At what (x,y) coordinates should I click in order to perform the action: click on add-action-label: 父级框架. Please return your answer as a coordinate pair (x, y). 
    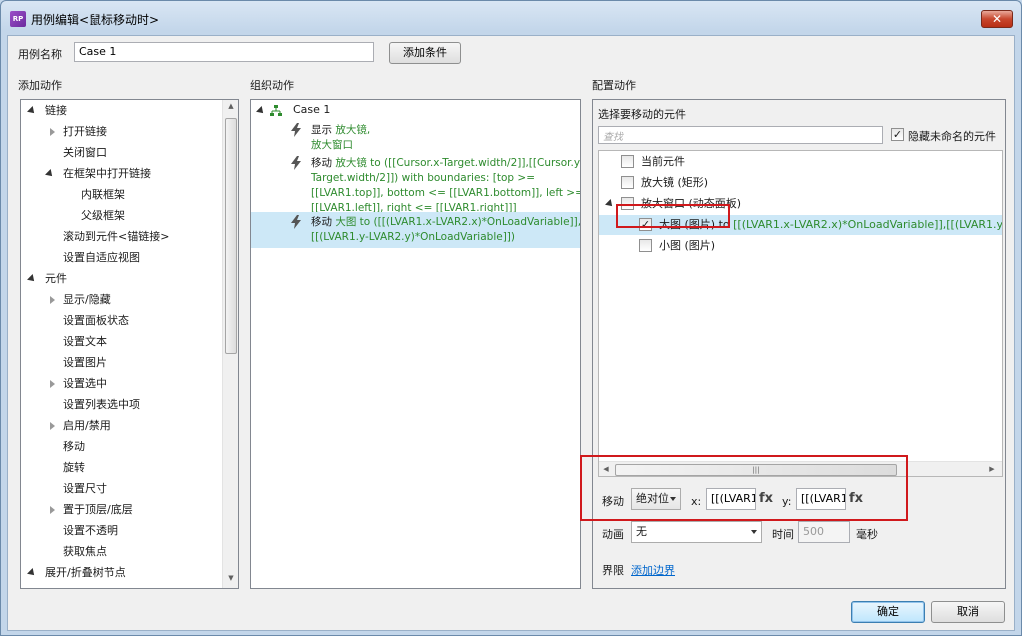
    Looking at the image, I should click on (103, 215).